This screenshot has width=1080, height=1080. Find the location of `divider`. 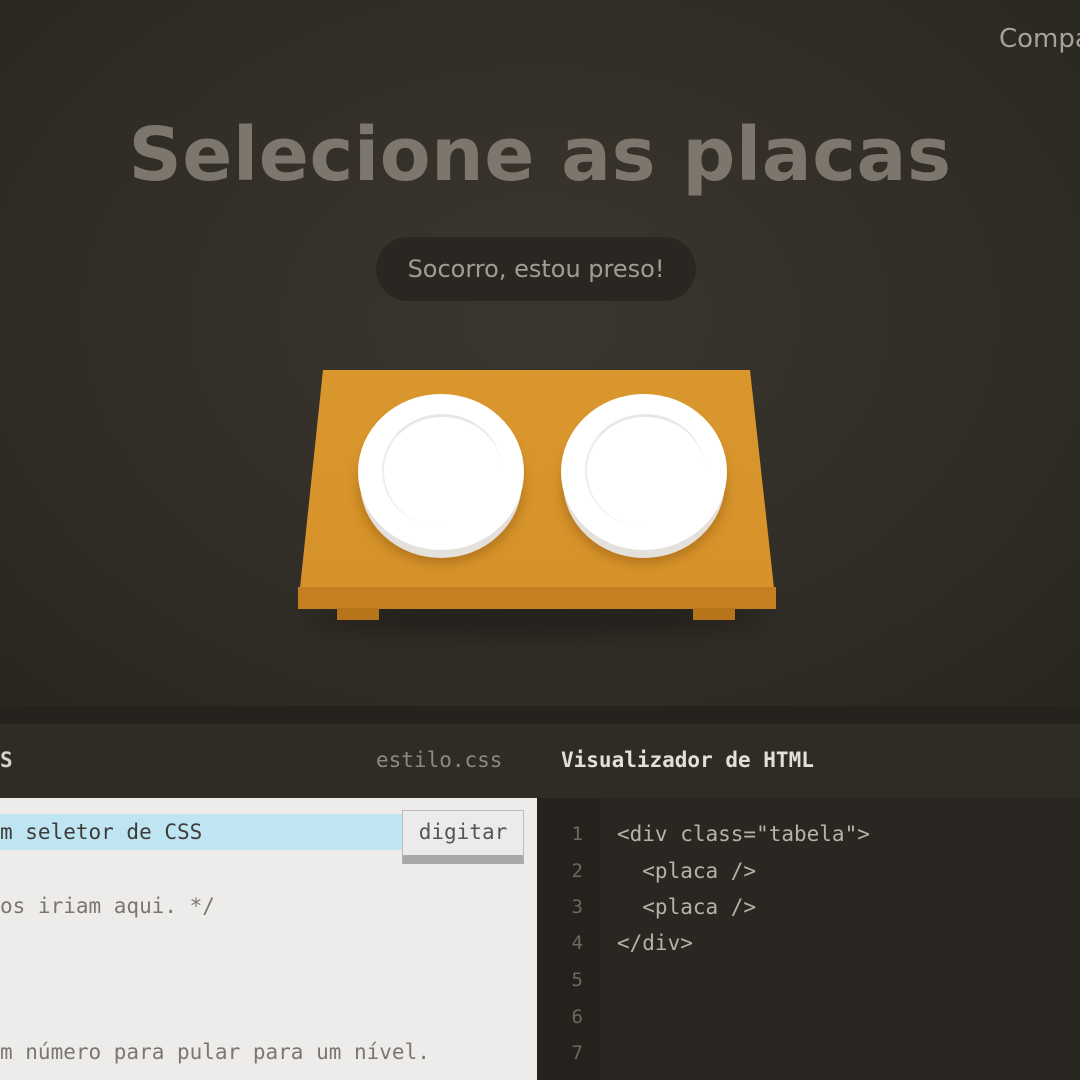

divider is located at coordinates (540, 715).